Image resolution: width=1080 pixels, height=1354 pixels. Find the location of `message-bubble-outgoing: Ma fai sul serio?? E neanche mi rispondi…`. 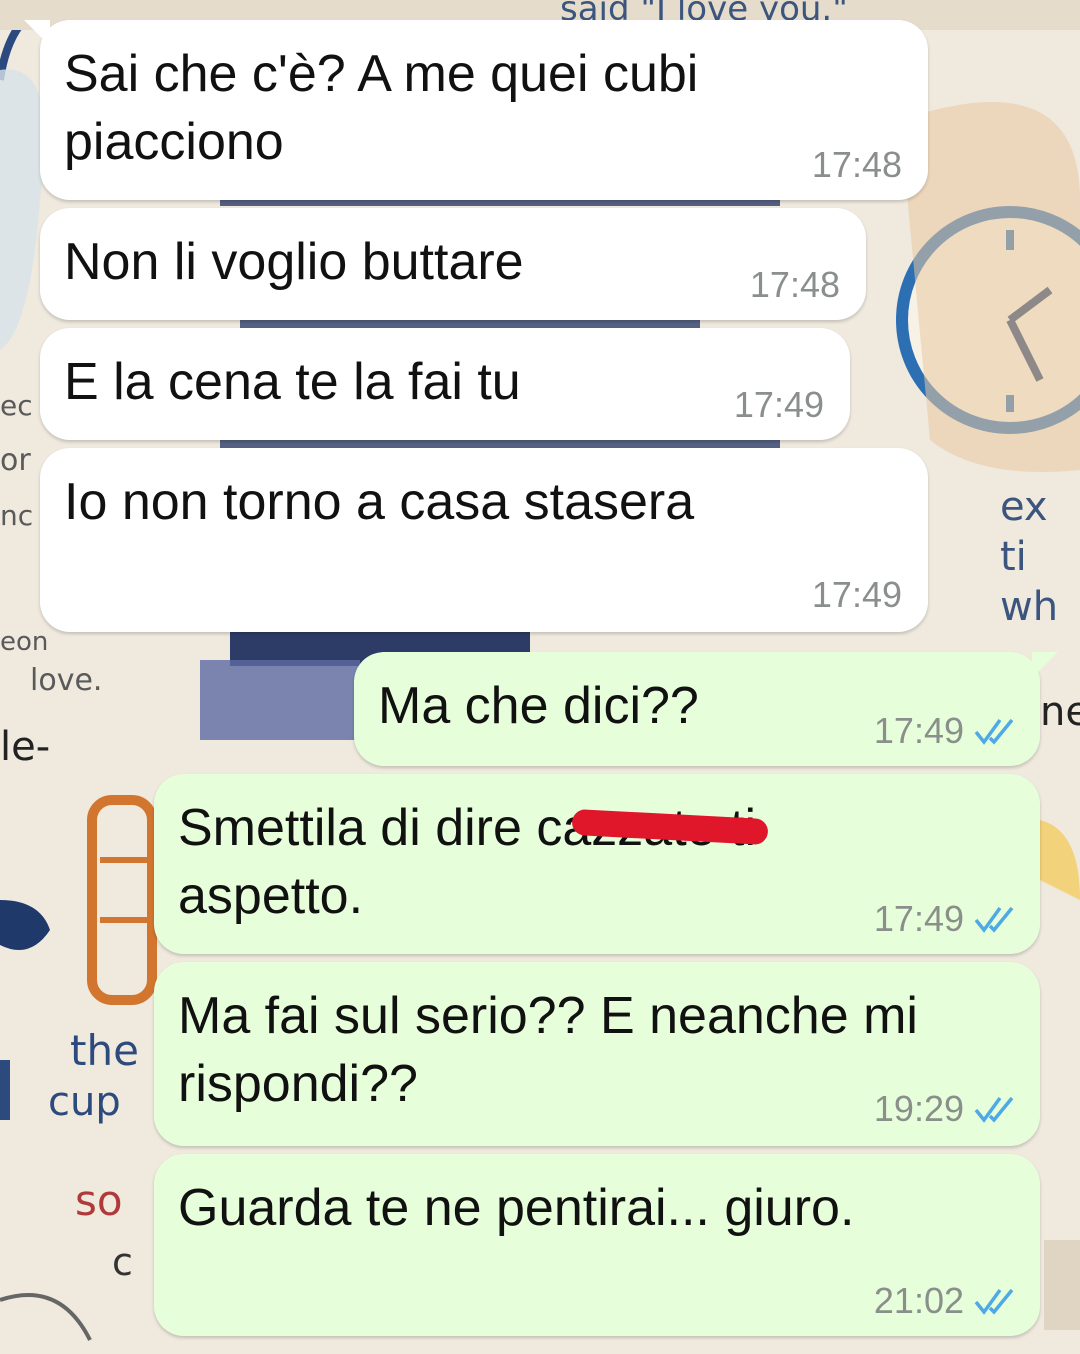

message-bubble-outgoing: Ma fai sul serio?? E neanche mi rispondi… is located at coordinates (597, 1054).